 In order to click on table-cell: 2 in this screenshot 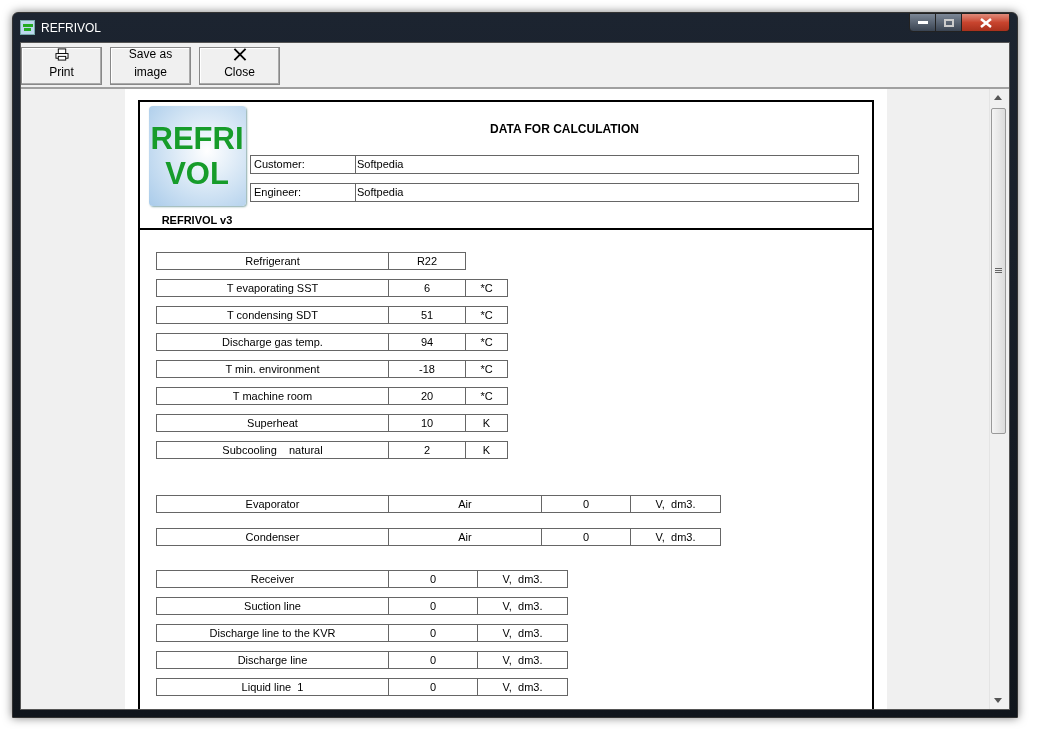, I will do `click(427, 450)`.